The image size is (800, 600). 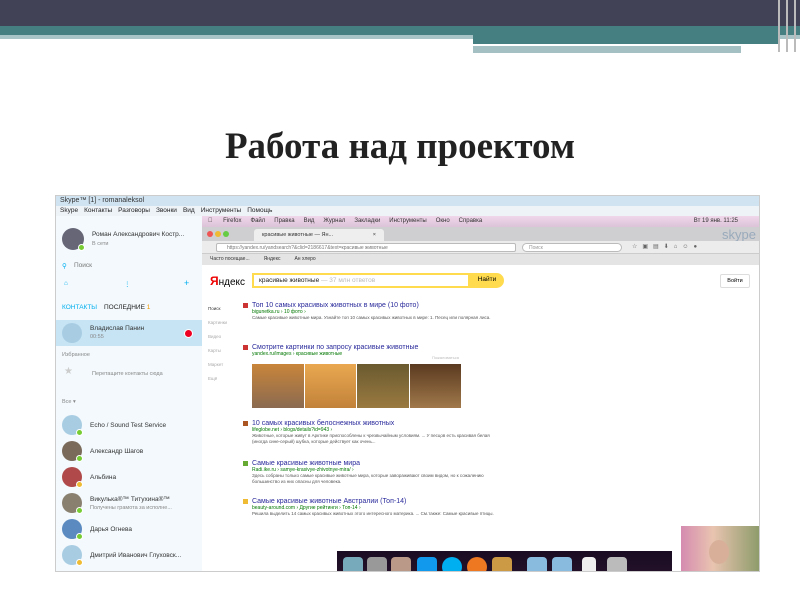 What do you see at coordinates (537, 564) in the screenshot?
I see `applications-folder-icon` at bounding box center [537, 564].